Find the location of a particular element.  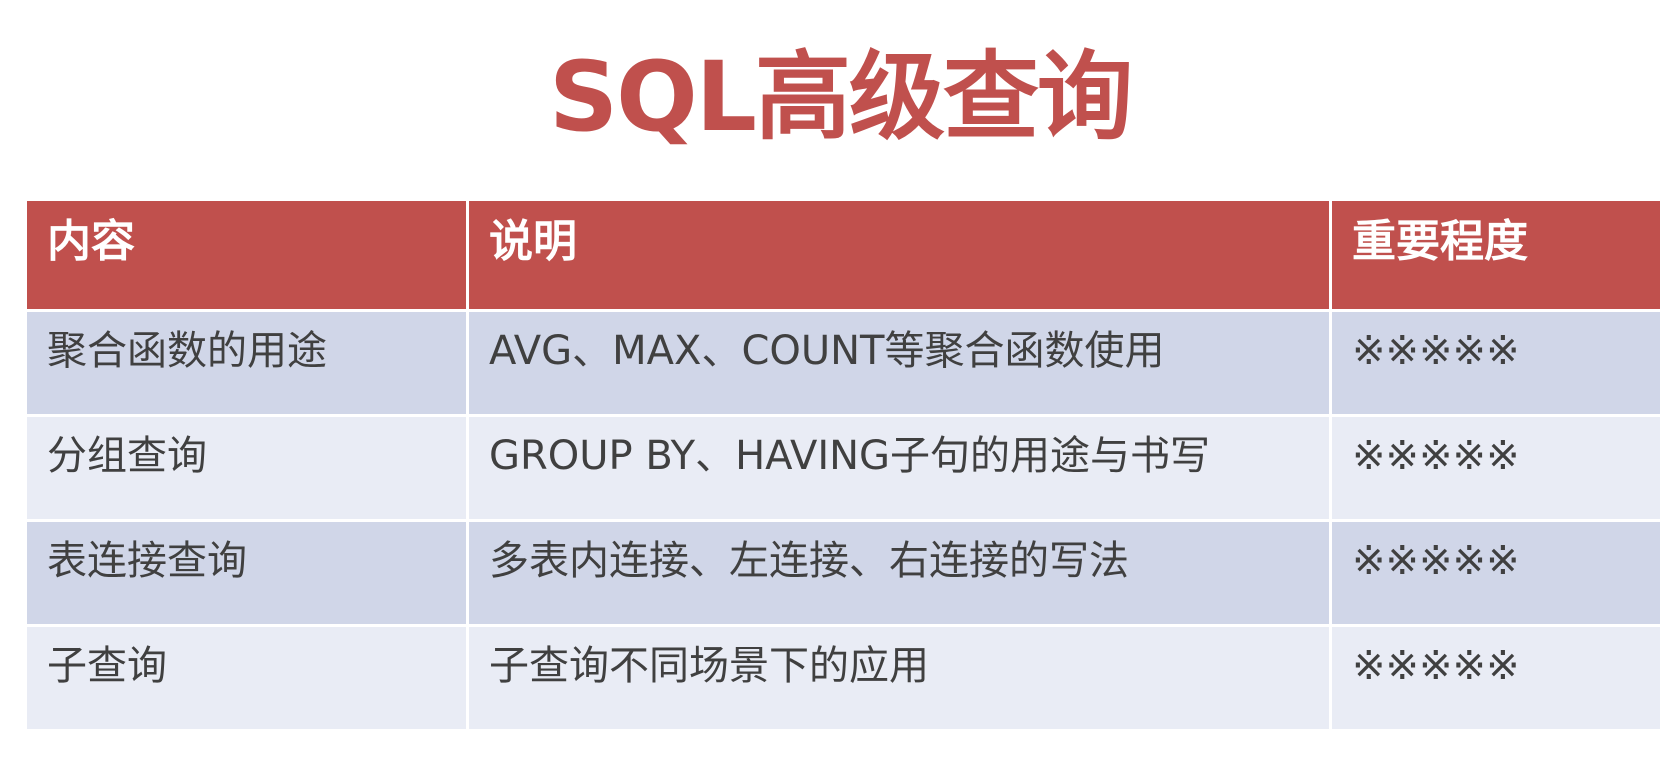

table-header-importance: 重要程度 is located at coordinates (1496, 255).